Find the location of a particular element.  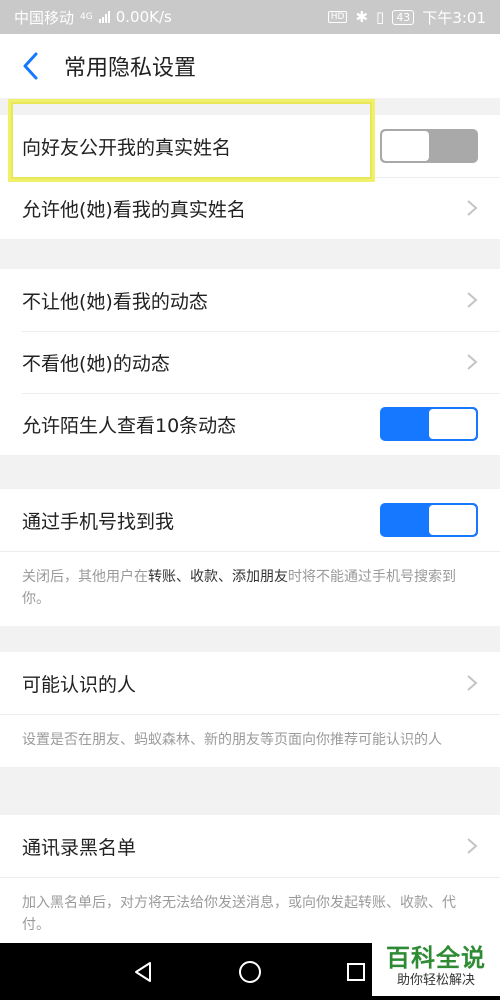

watermark-logo: 百科全说 助你轻松解决 is located at coordinates (436, 967).